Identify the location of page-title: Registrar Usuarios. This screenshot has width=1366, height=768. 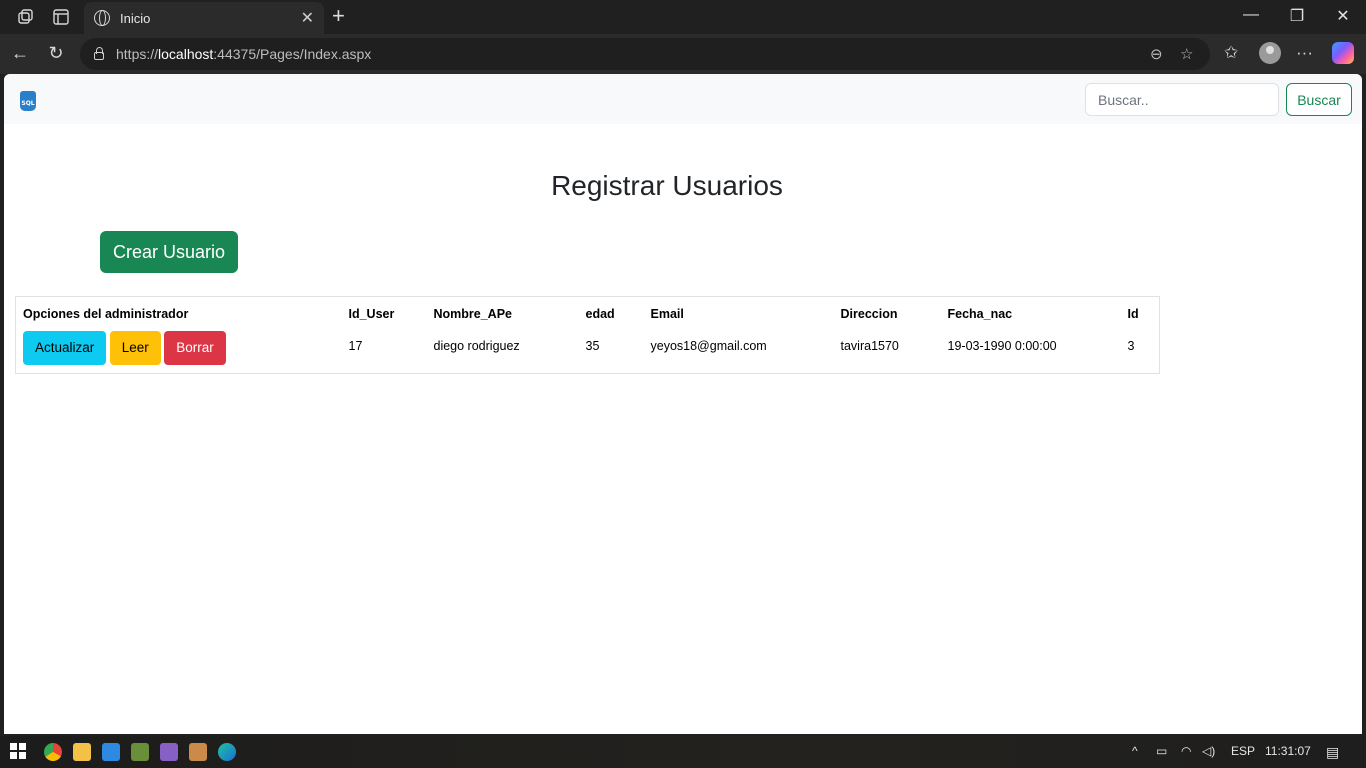
(667, 185).